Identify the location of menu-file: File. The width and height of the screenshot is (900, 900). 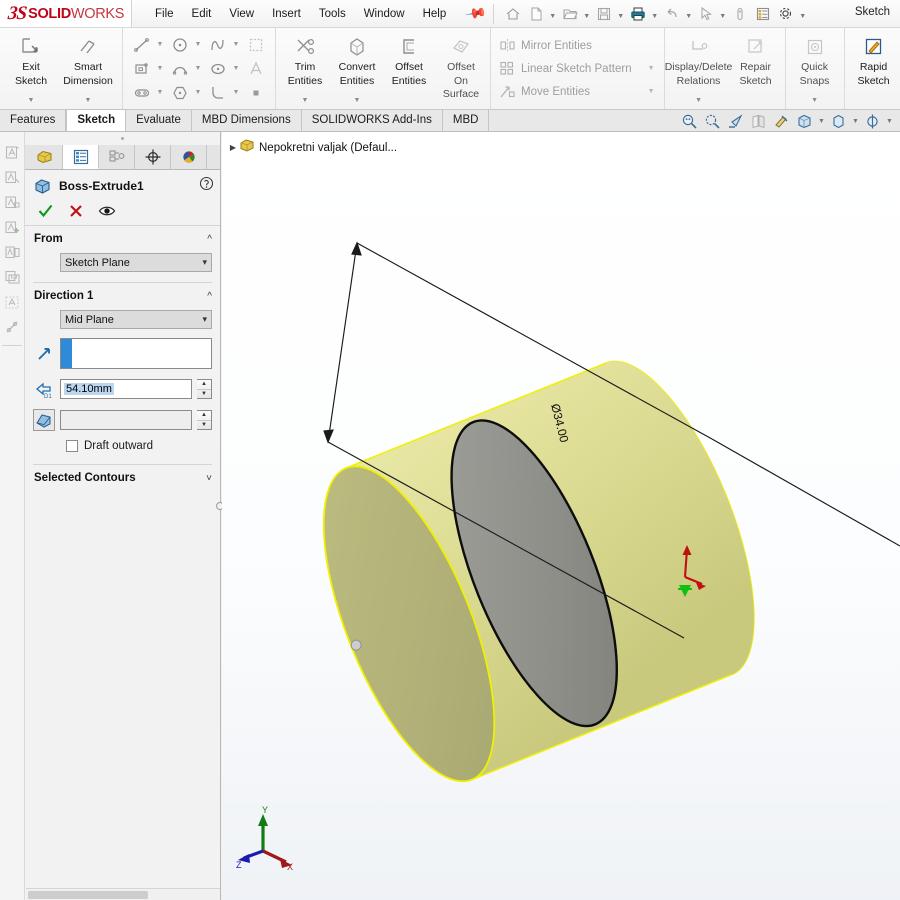
(164, 14).